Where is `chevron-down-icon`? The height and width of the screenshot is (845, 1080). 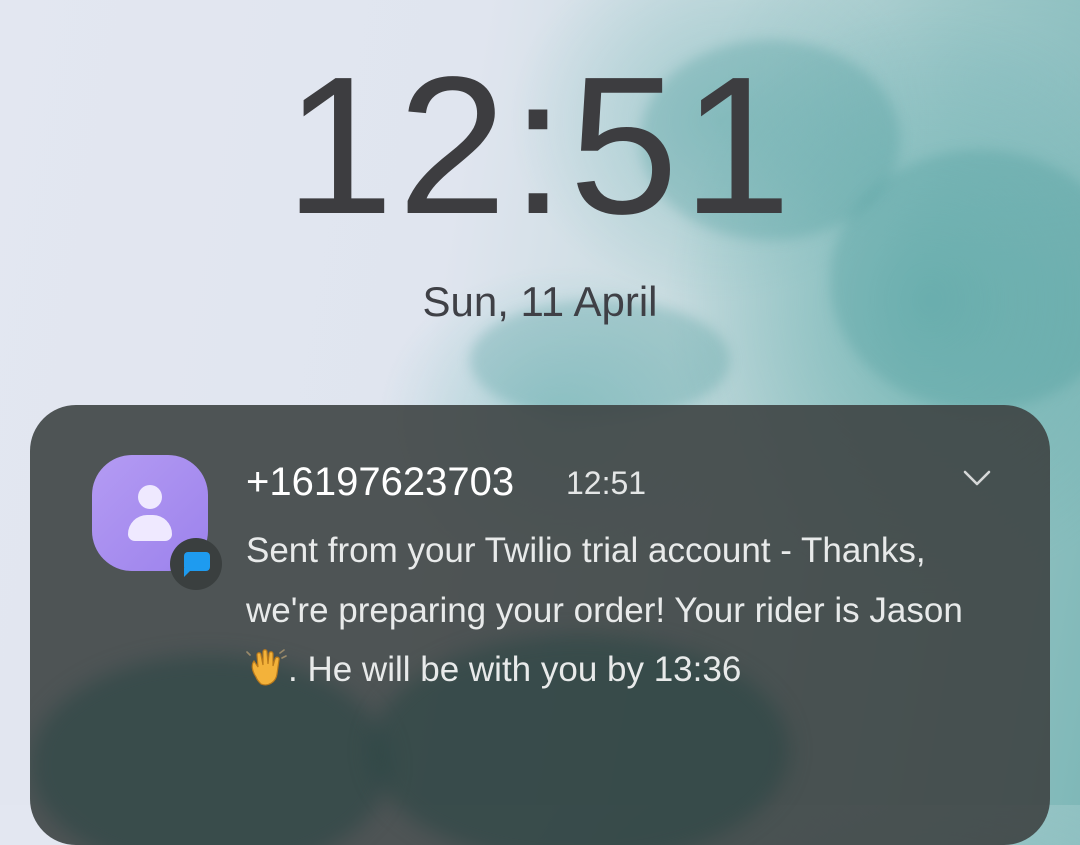 chevron-down-icon is located at coordinates (977, 478).